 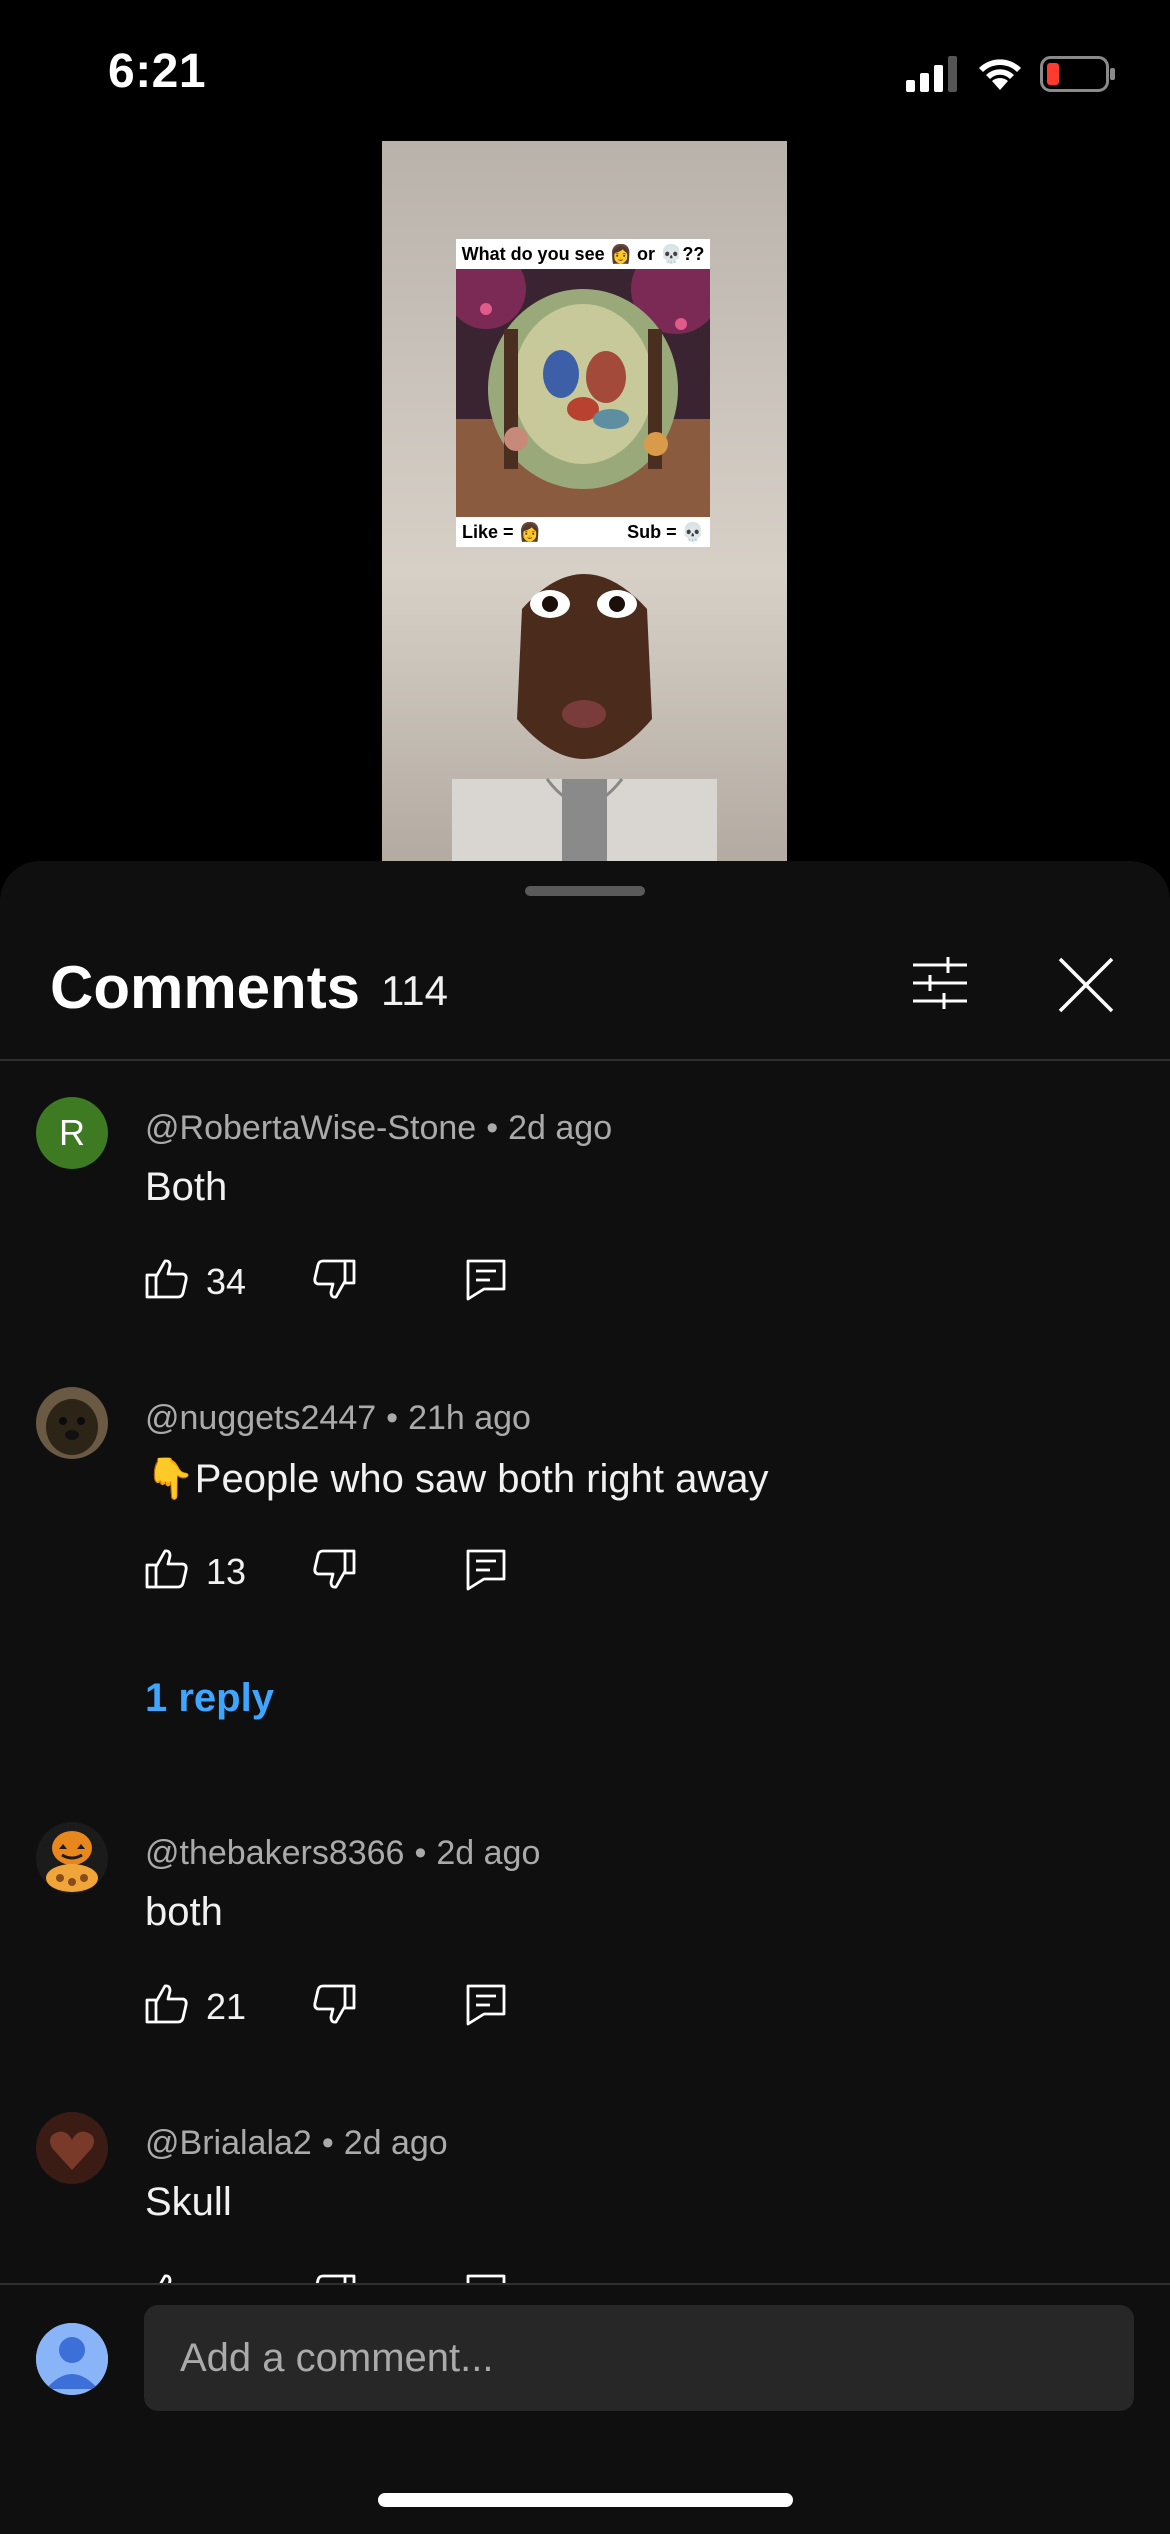 What do you see at coordinates (639, 2358) in the screenshot?
I see `add-comment-input` at bounding box center [639, 2358].